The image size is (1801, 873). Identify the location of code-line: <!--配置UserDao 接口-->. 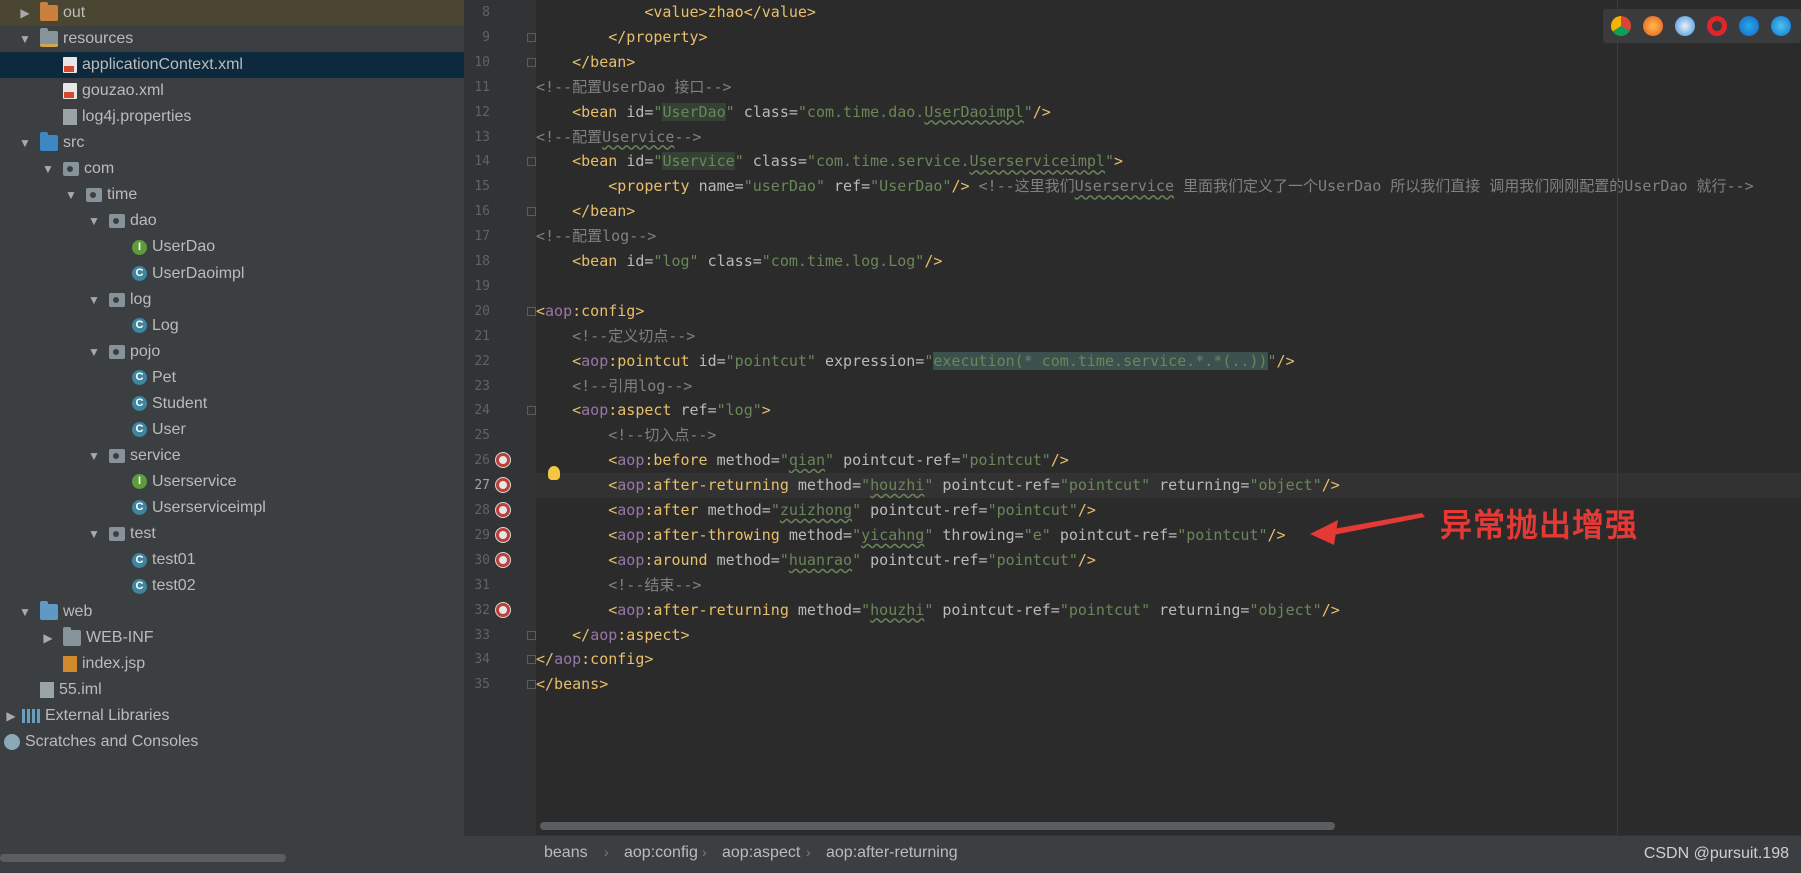
(1168, 87).